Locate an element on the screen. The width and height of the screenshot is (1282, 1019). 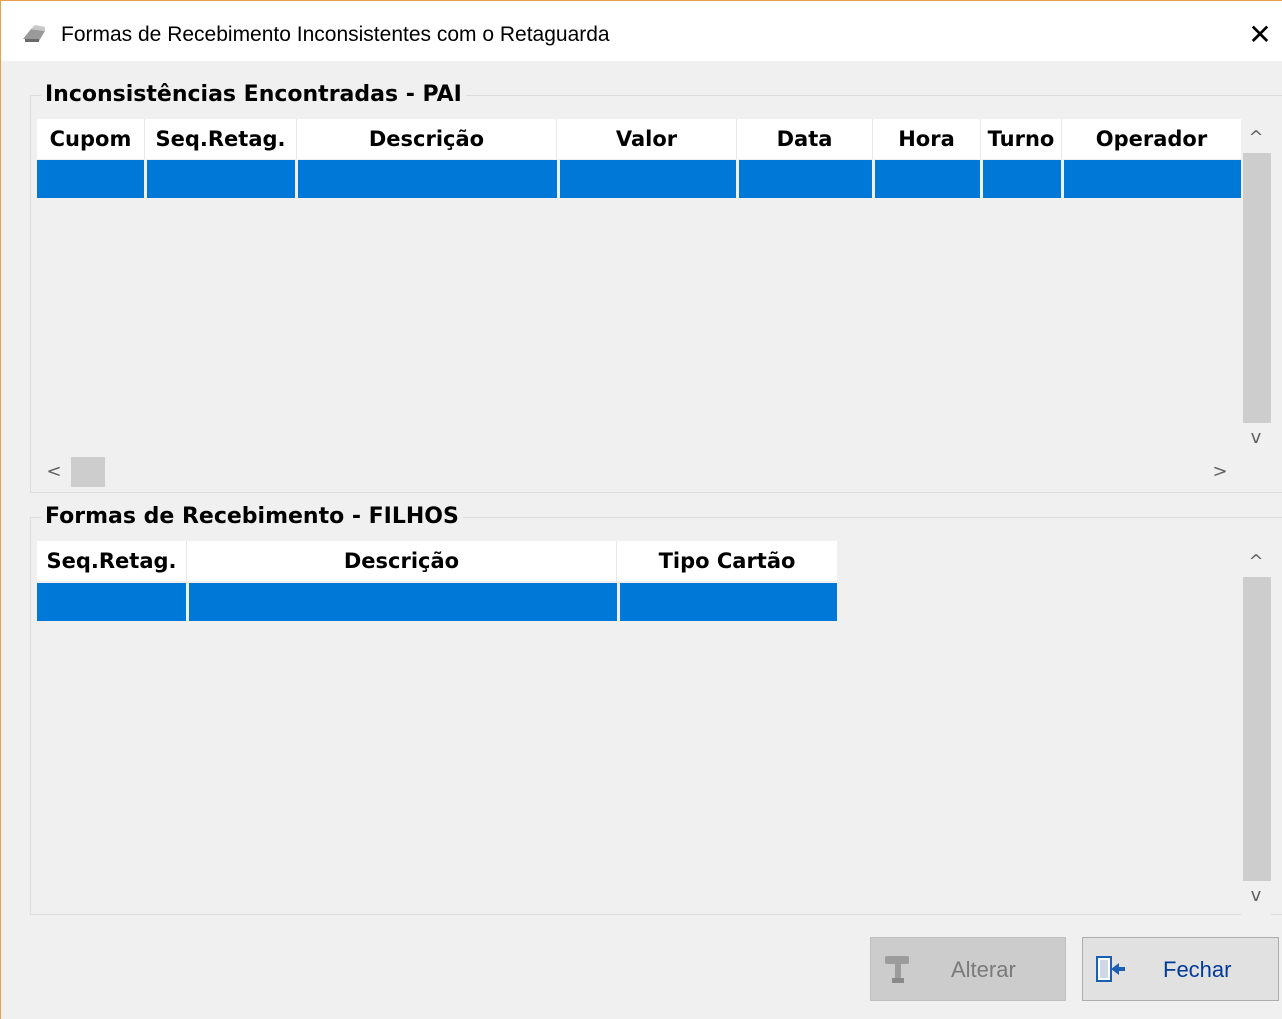
filhos-group-title: Formas de Recebimento - FILHOS is located at coordinates (252, 516).